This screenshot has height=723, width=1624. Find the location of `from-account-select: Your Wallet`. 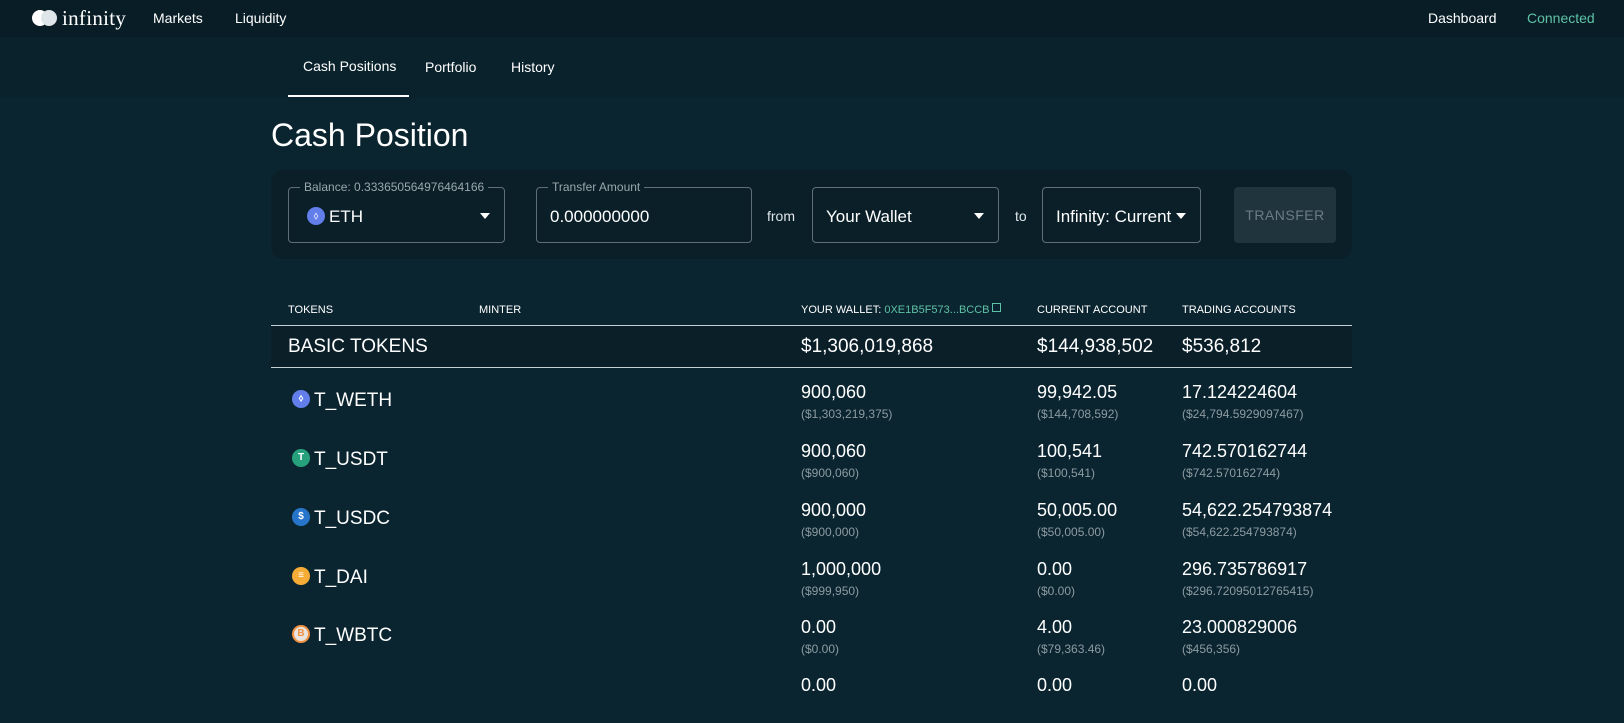

from-account-select: Your Wallet is located at coordinates (905, 215).